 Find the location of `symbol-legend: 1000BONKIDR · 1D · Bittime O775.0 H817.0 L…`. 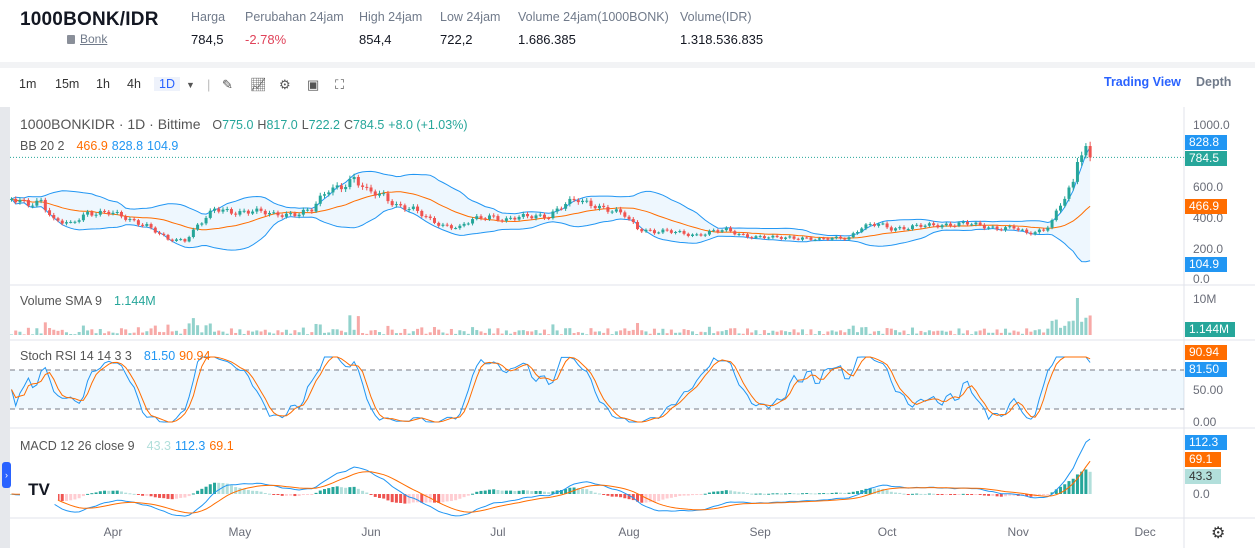

symbol-legend: 1000BONKIDR · 1D · Bittime O775.0 H817.0 L… is located at coordinates (244, 124).